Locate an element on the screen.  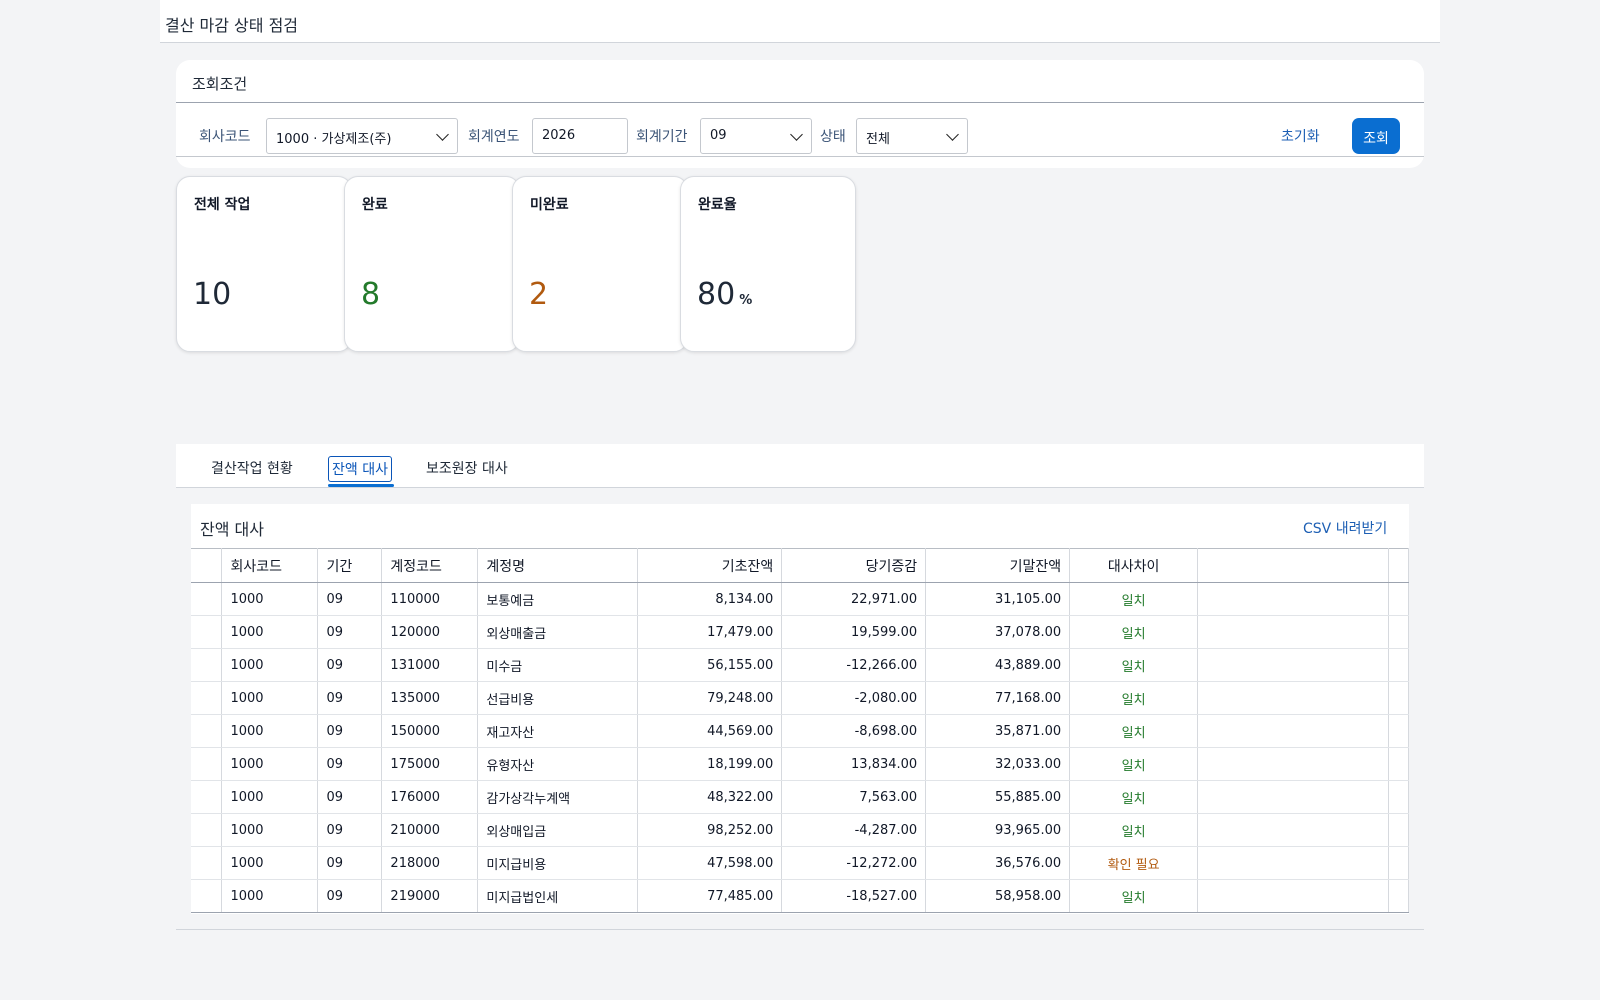
closing-balance-cell: 58,958.00 is located at coordinates (998, 896).